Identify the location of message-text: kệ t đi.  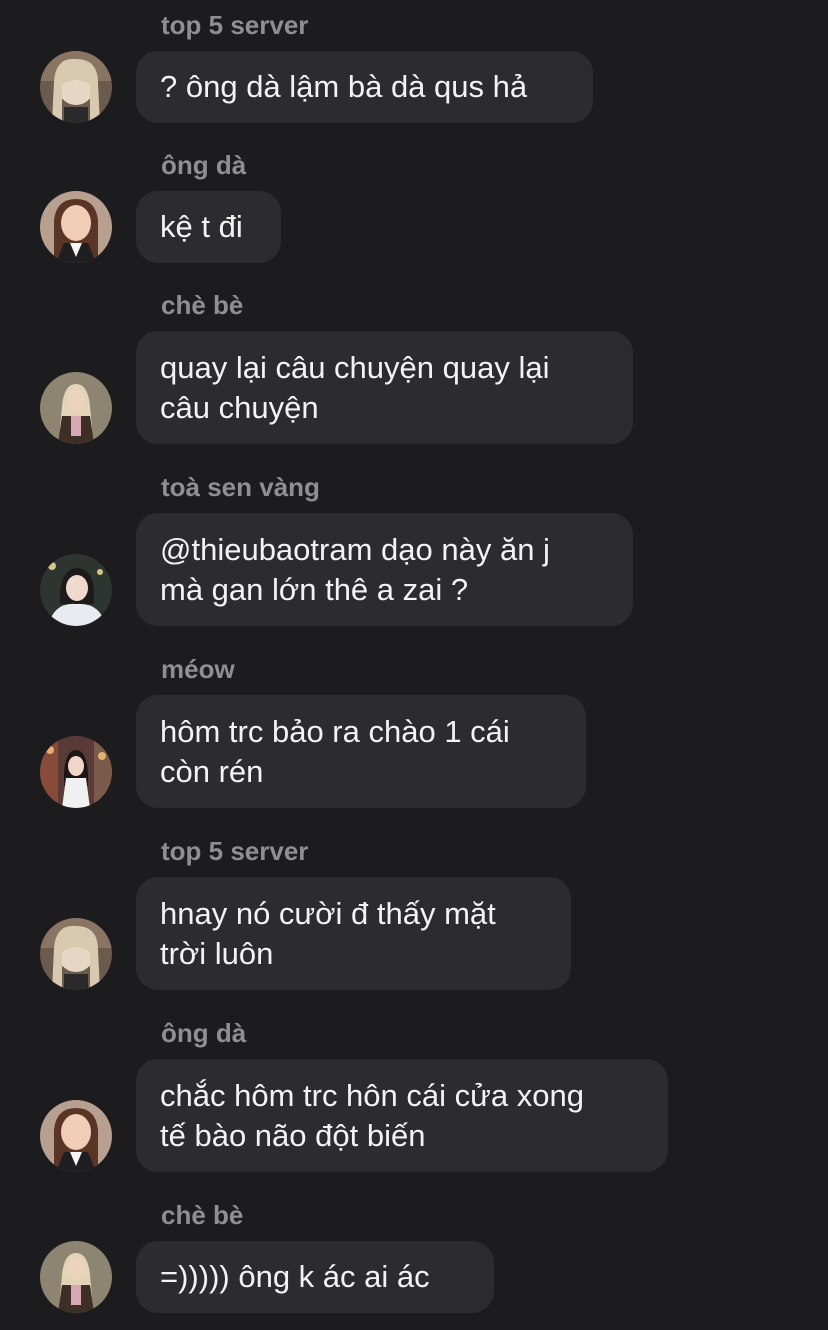
(201, 226).